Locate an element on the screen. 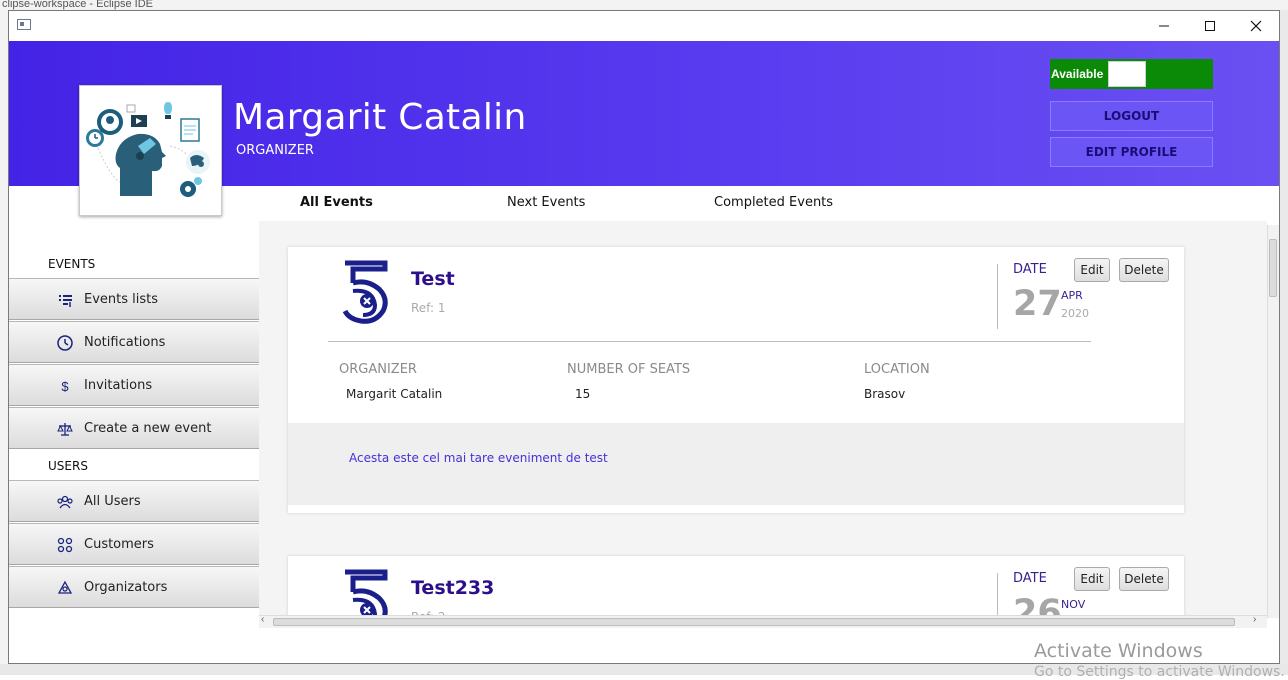 This screenshot has height=680, width=1288. user-role: ORGANIZER is located at coordinates (275, 150).